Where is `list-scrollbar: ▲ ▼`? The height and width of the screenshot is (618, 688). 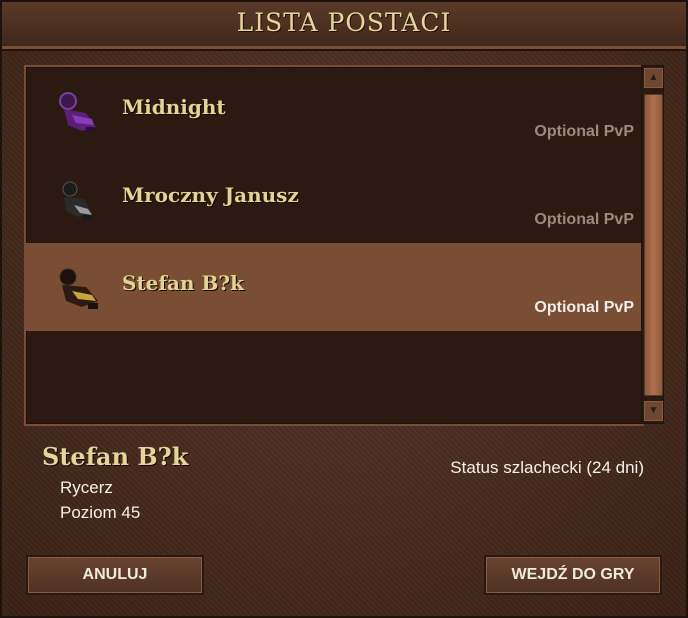 list-scrollbar: ▲ ▼ is located at coordinates (652, 244).